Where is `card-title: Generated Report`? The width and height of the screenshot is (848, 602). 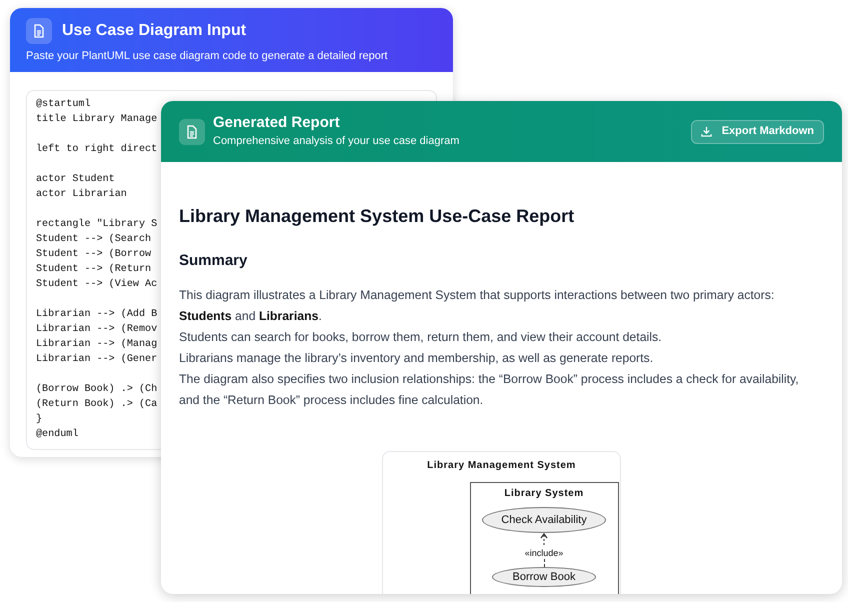
card-title: Generated Report is located at coordinates (277, 123).